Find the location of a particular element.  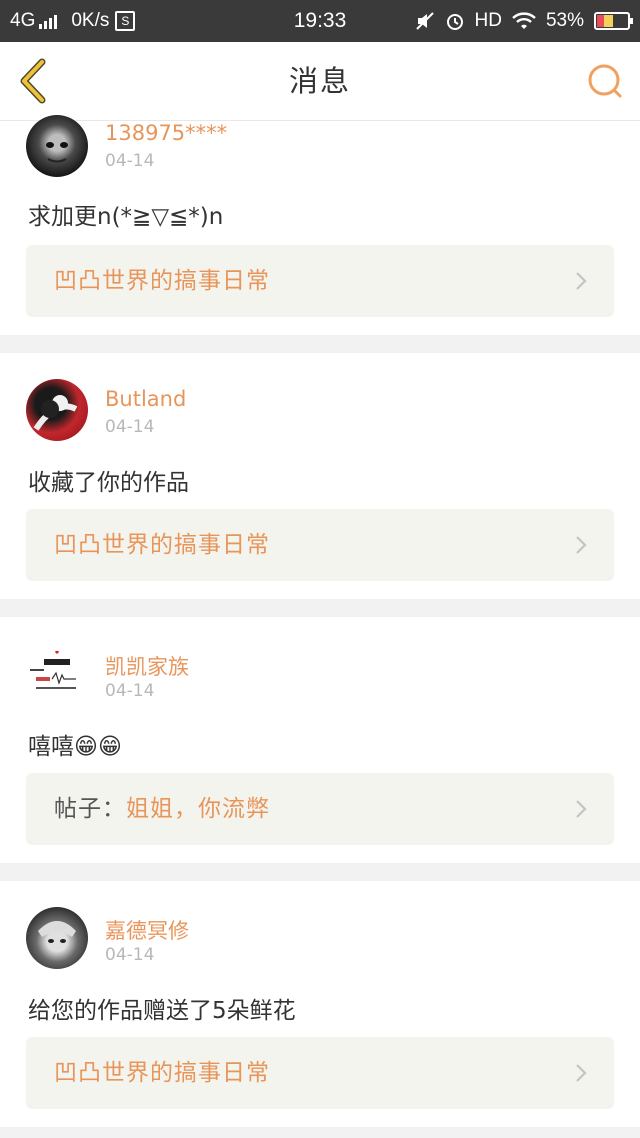

search-icon is located at coordinates (606, 82).